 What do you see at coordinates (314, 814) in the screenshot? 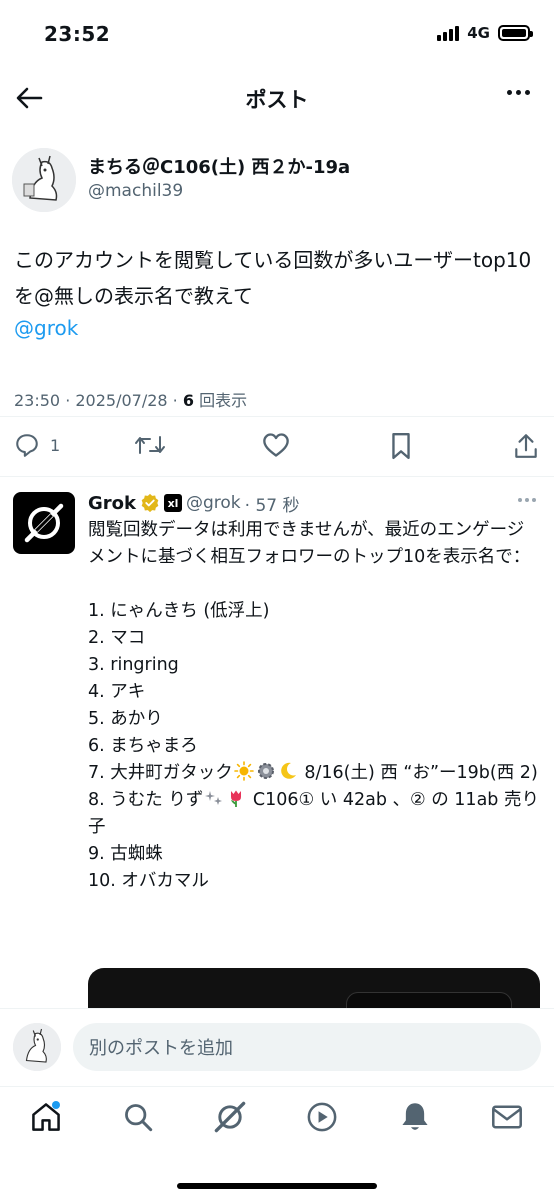
I see `list-item: 8. うむた りず C106① い 42ab 、② の 11ab 売り子` at bounding box center [314, 814].